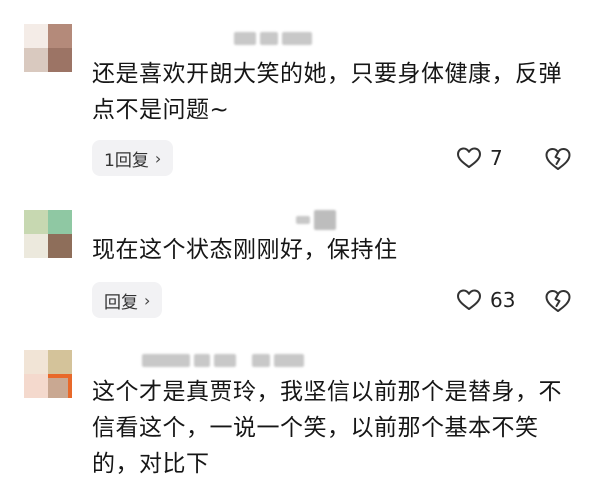 The width and height of the screenshot is (600, 492). I want to click on like-button: 63, so click(485, 300).